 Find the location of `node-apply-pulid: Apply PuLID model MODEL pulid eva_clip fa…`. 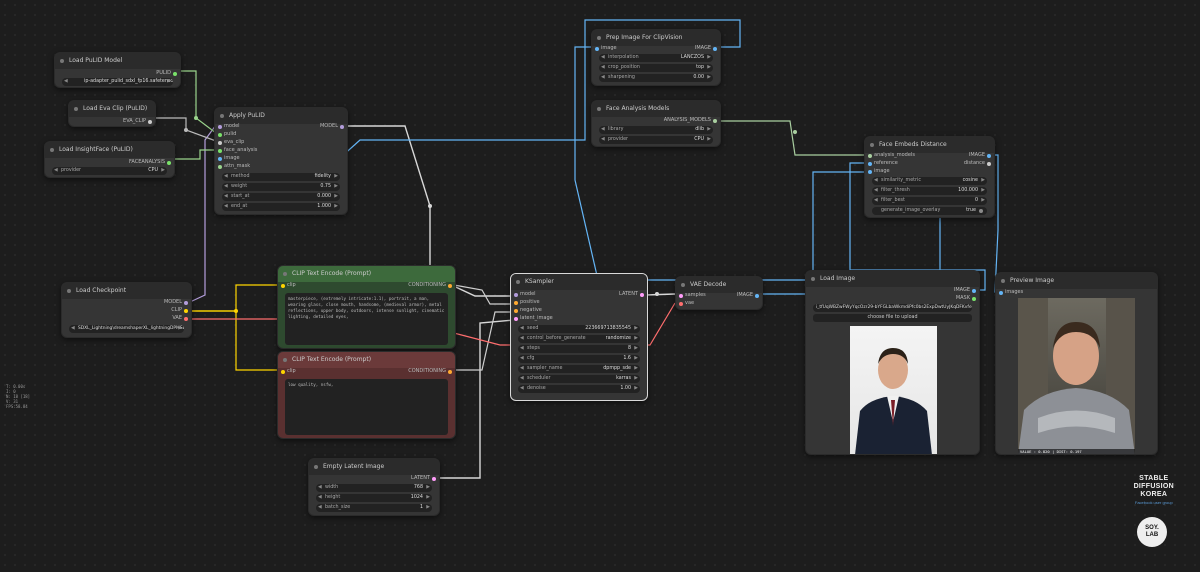

node-apply-pulid: Apply PuLID model MODEL pulid eva_clip fa… is located at coordinates (281, 161).